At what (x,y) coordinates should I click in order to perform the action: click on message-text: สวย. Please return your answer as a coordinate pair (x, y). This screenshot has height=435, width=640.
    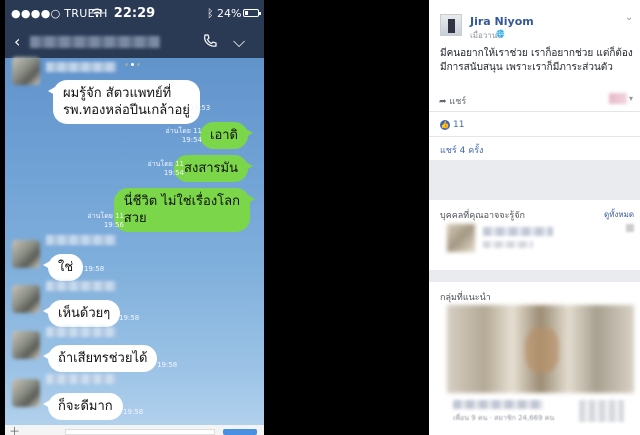
    Looking at the image, I should click on (135, 218).